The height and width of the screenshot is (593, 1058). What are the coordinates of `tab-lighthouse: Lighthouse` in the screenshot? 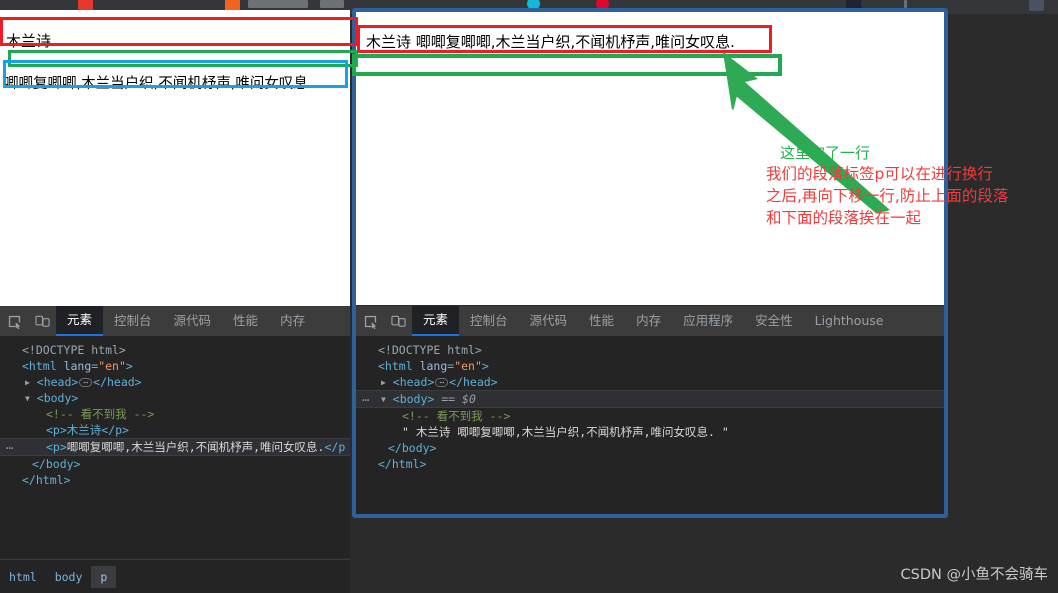 It's located at (849, 321).